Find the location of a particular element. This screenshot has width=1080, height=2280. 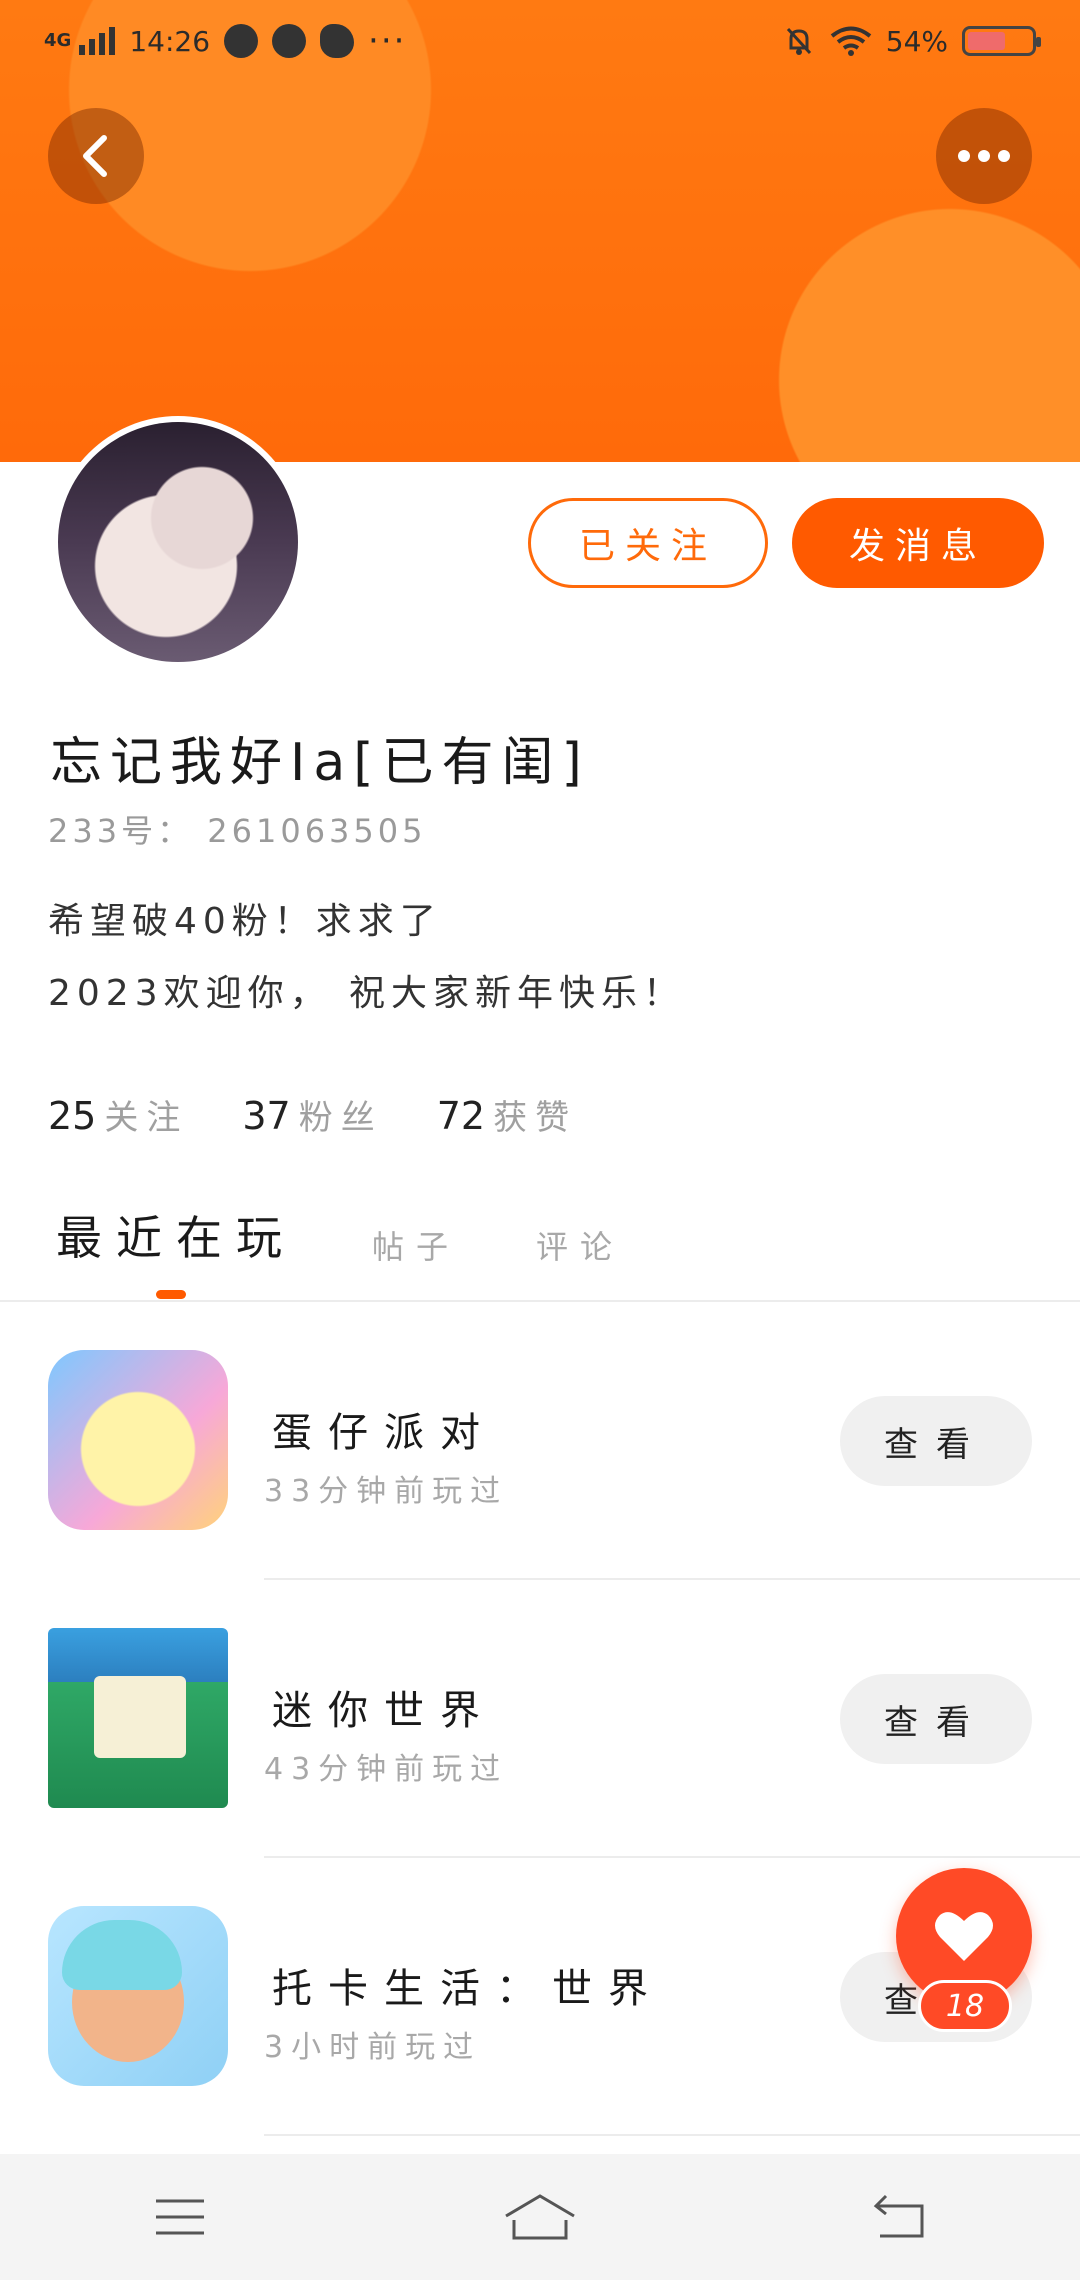

back-arrow-icon is located at coordinates (898, 2216).